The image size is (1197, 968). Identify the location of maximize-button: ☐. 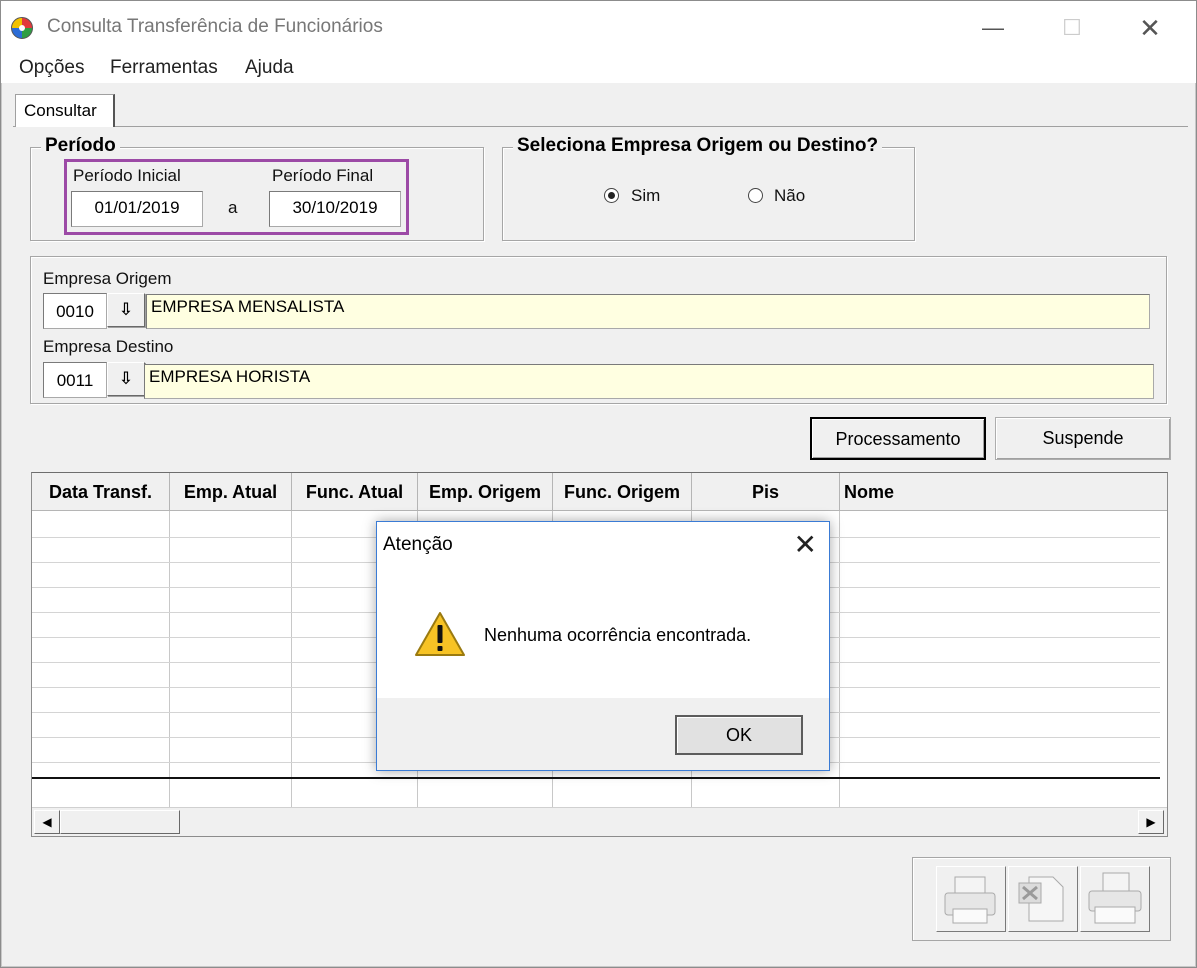
(1072, 28).